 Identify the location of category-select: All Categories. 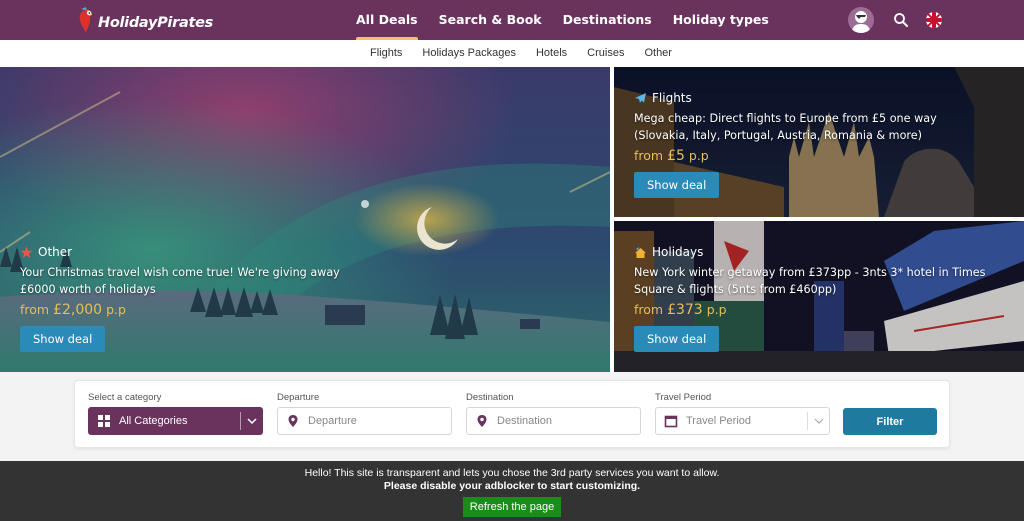
(175, 421).